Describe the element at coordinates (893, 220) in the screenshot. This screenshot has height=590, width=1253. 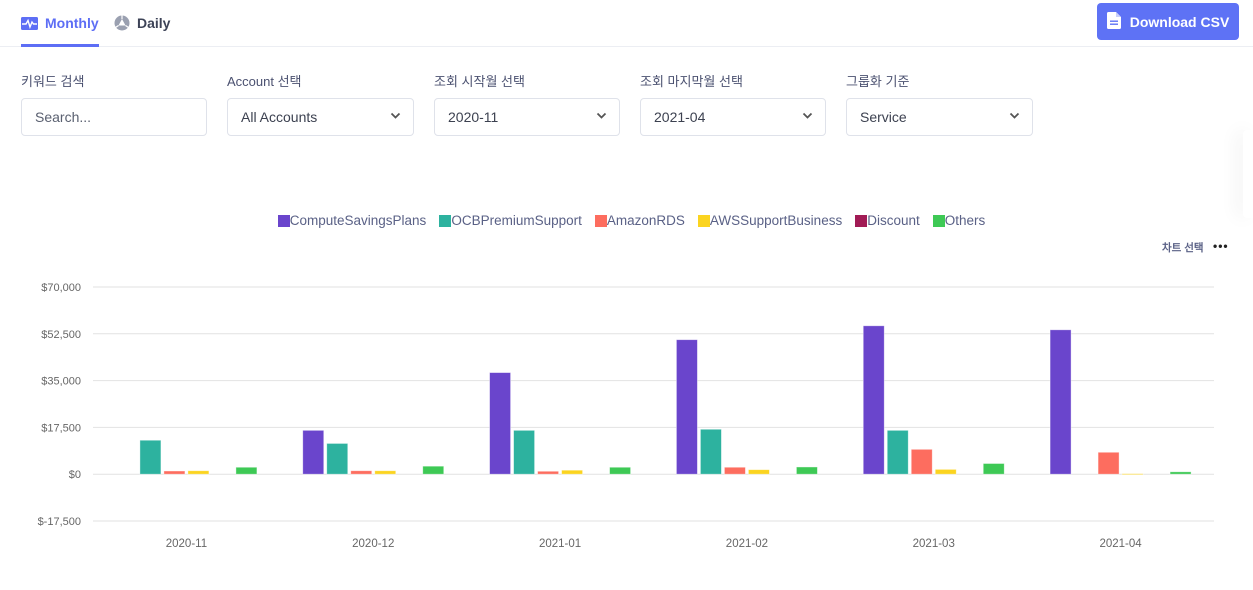
I see `legend-label: Discount` at that location.